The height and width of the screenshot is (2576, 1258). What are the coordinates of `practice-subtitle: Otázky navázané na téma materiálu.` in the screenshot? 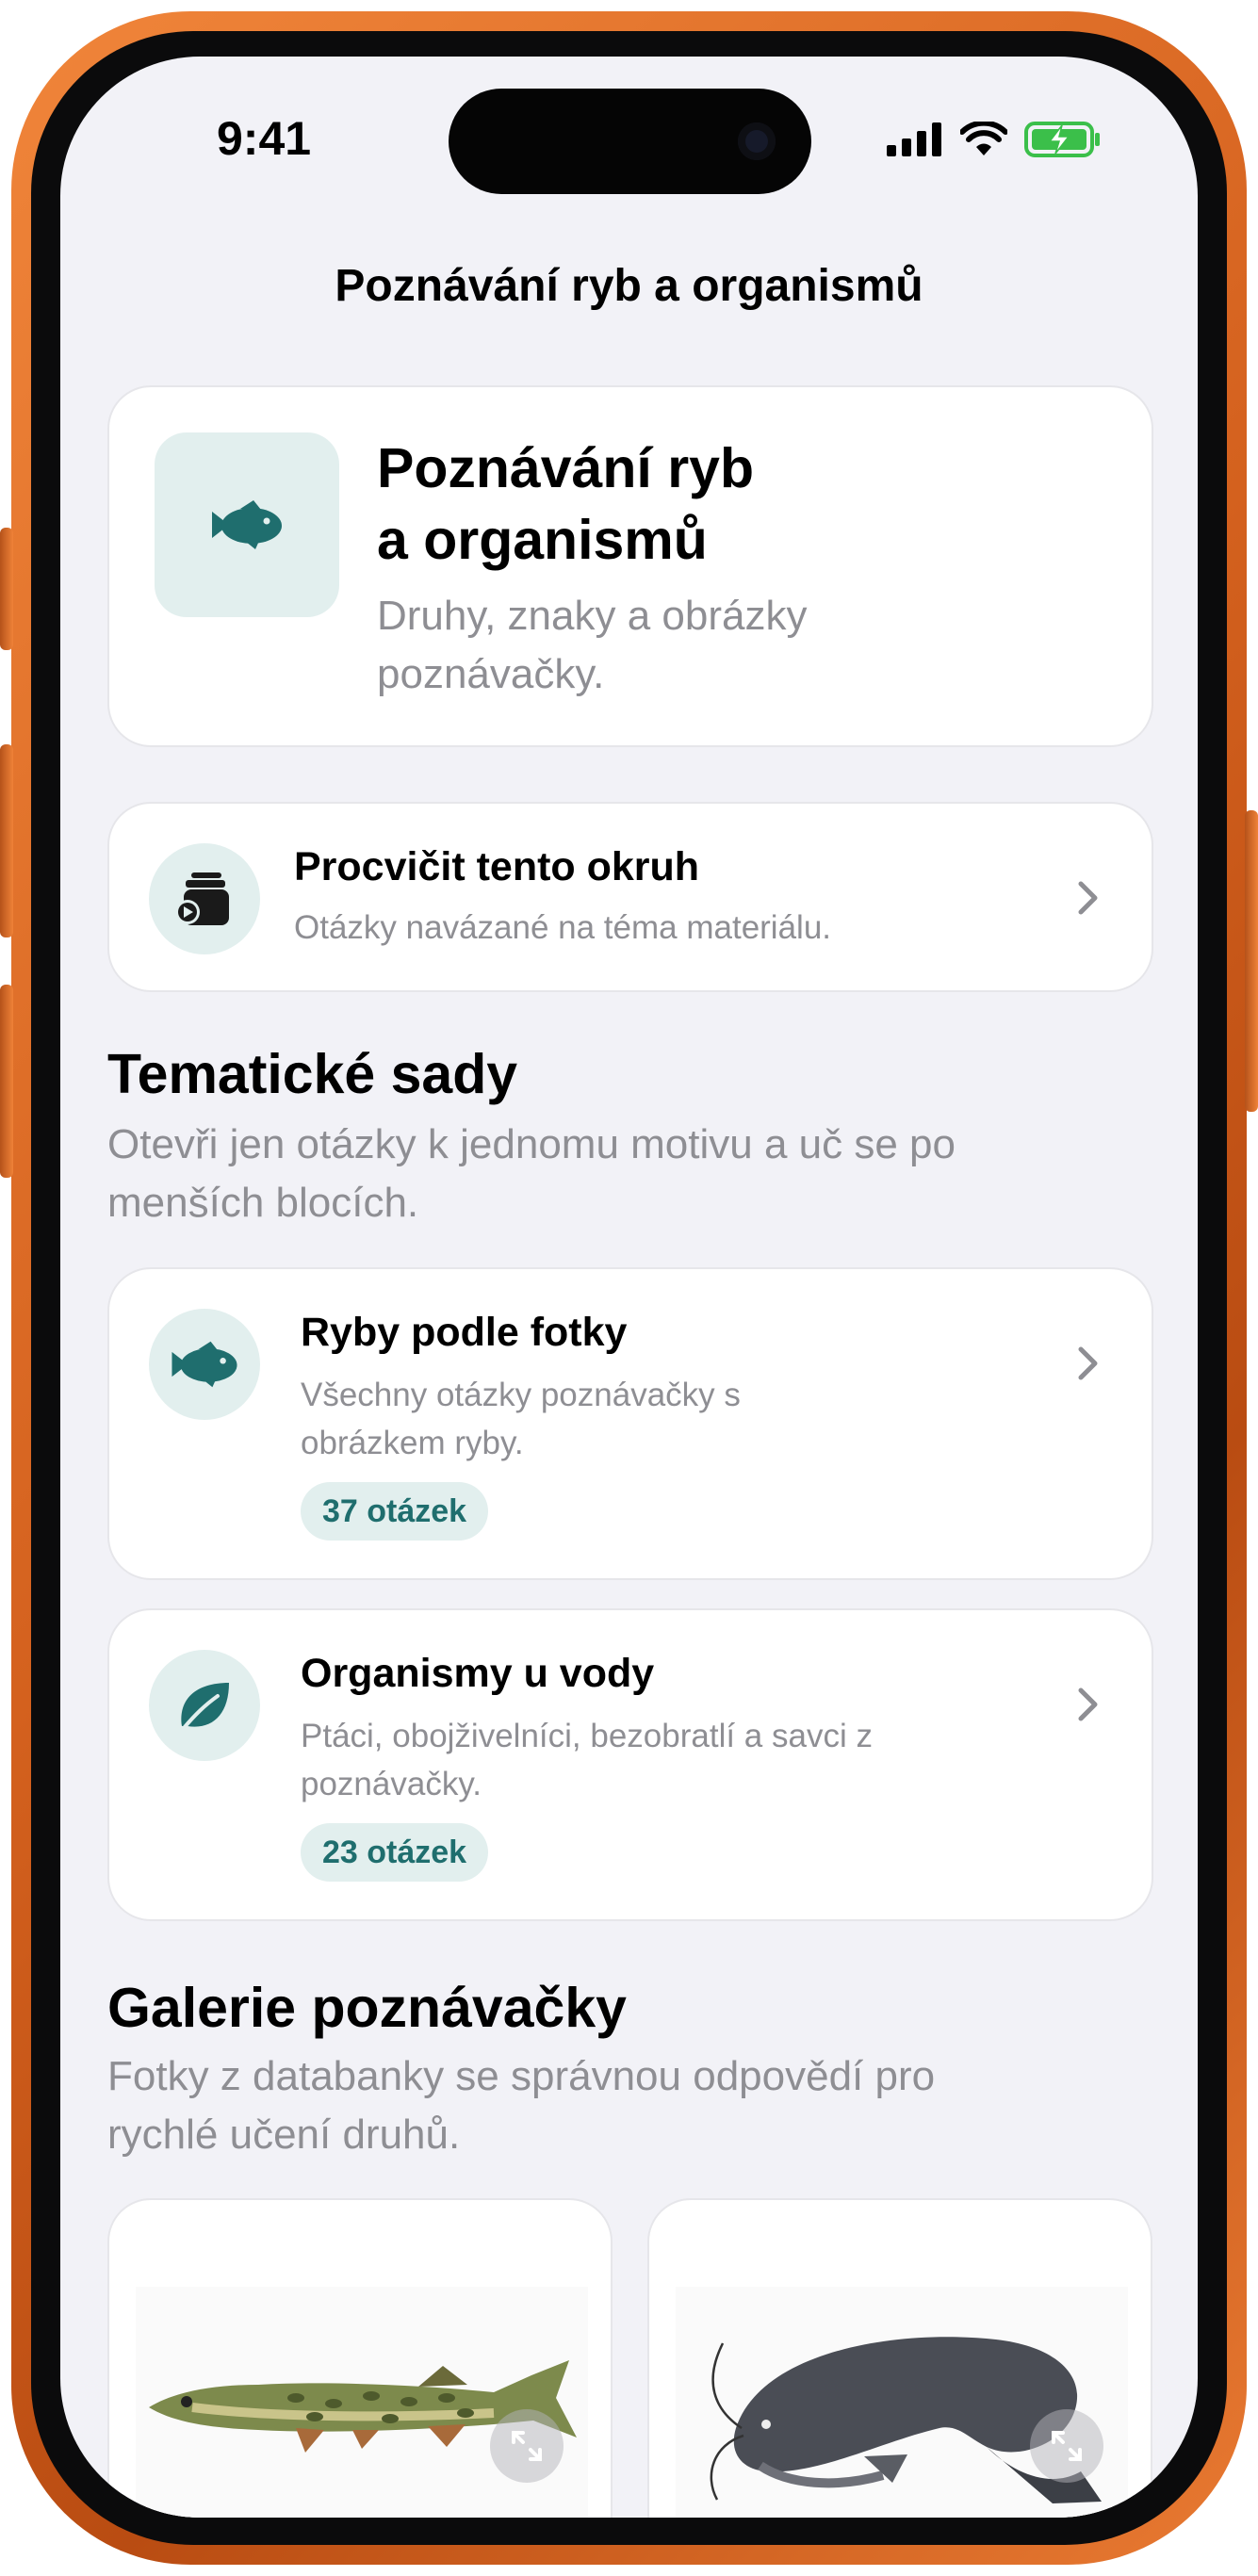 It's located at (563, 927).